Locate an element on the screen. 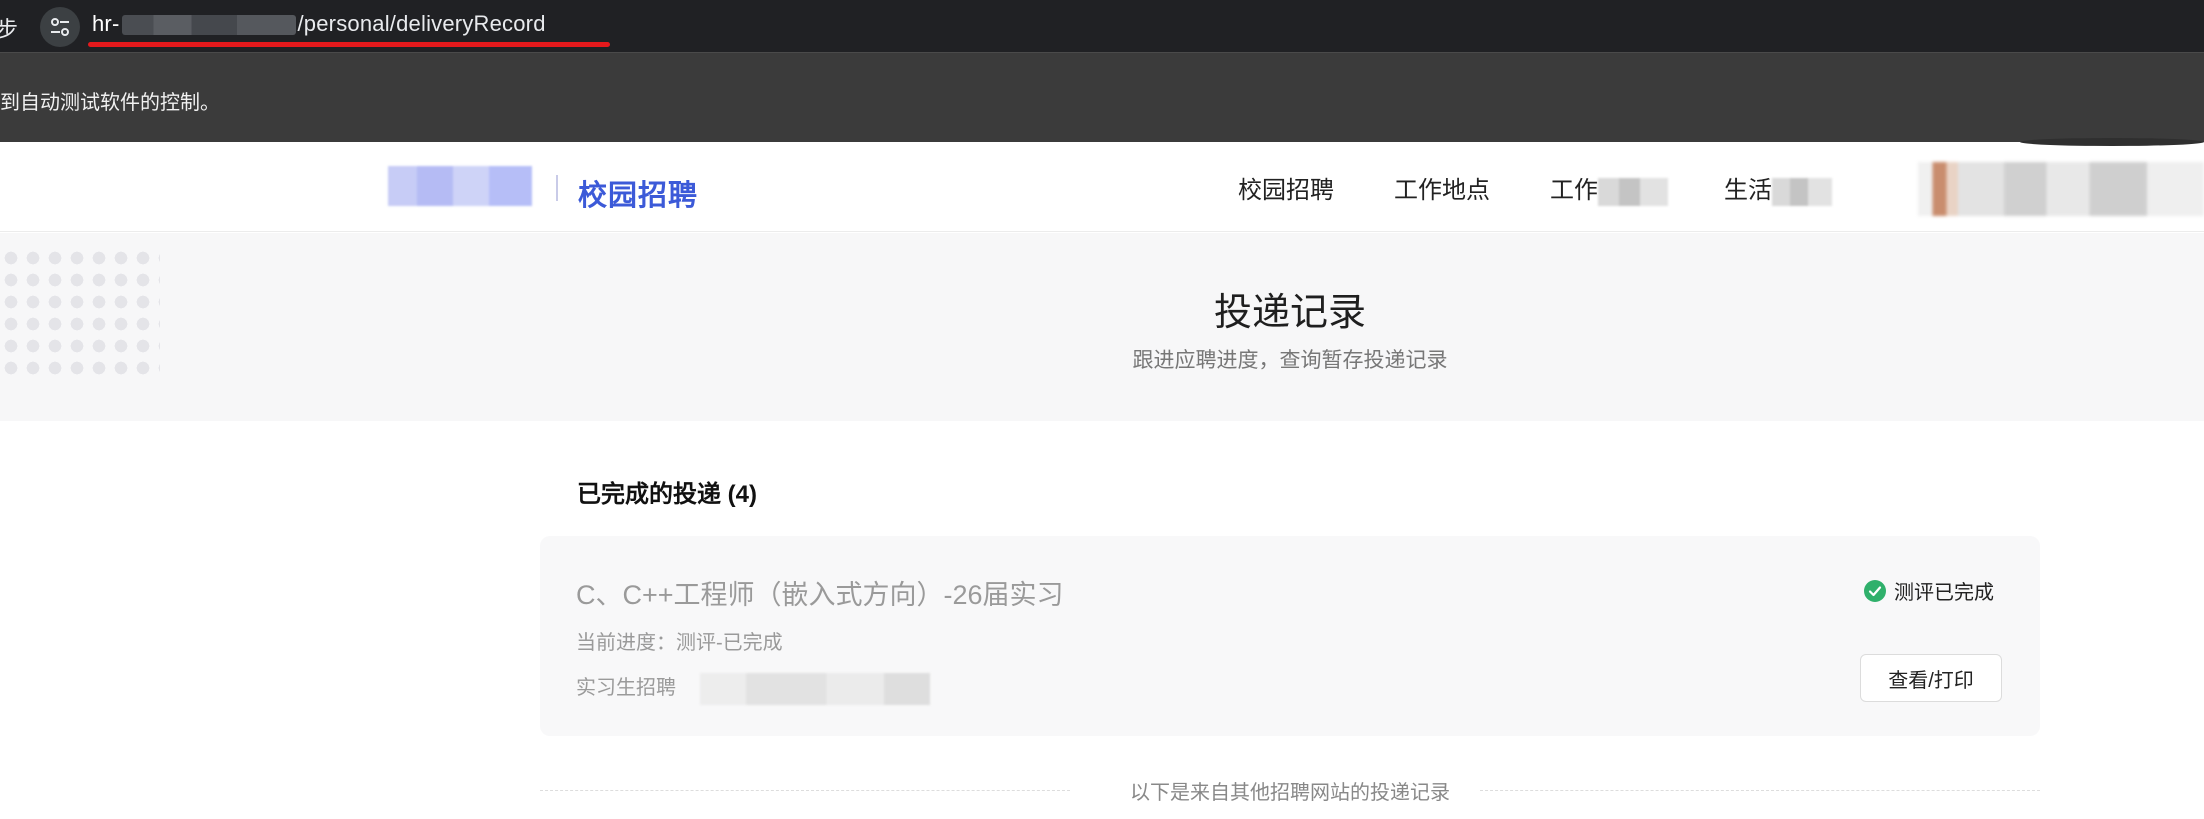  url-field: hr- /personal/deliveryRecord is located at coordinates (319, 24).